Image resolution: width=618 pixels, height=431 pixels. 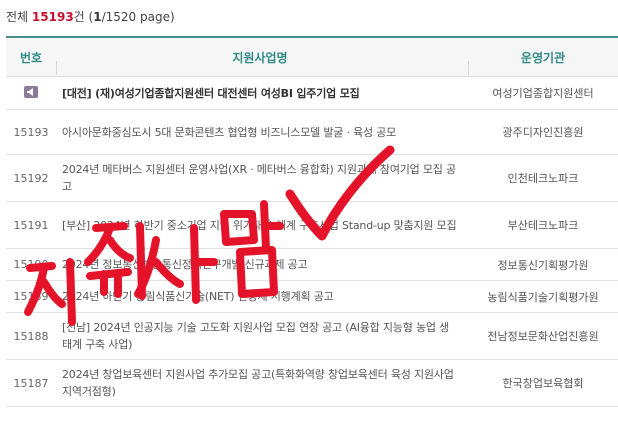 I want to click on header-title: 지원사업명, so click(x=262, y=62).